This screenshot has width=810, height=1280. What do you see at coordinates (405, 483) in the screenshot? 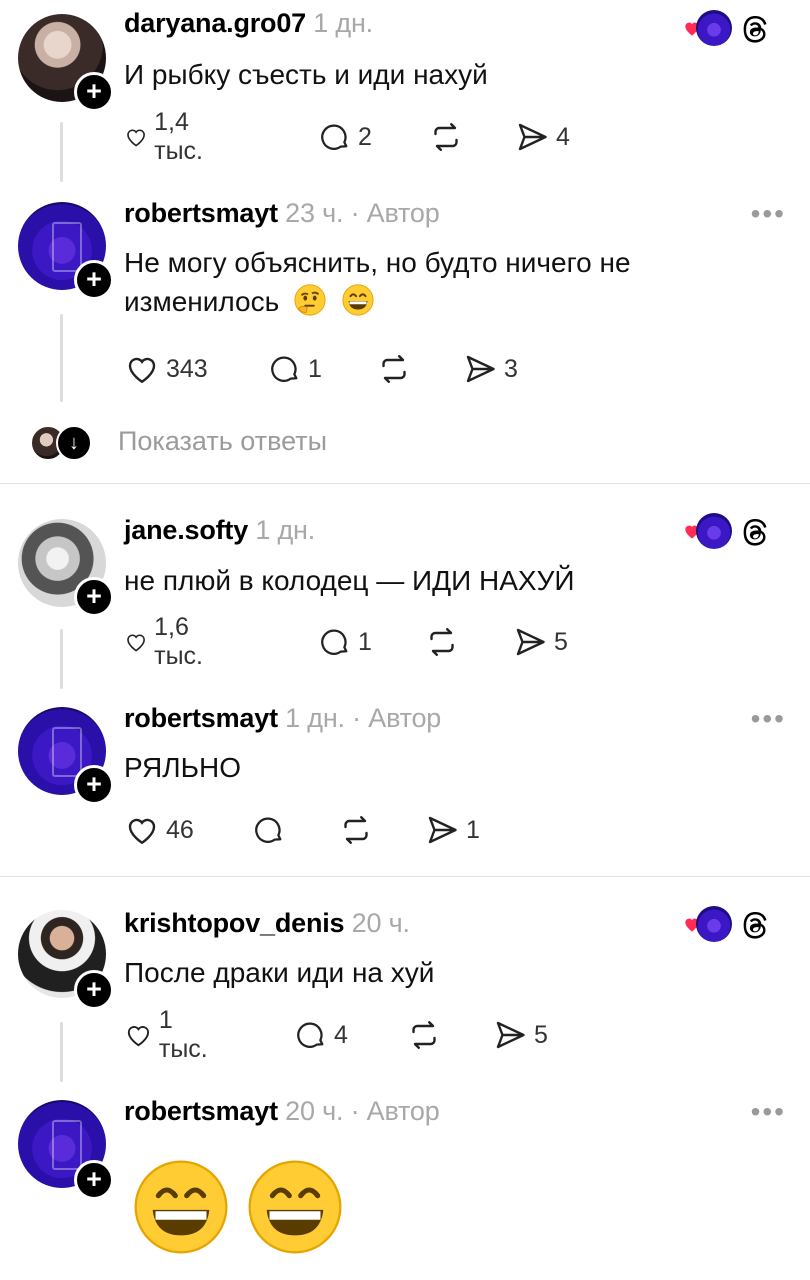
I see `divider` at bounding box center [405, 483].